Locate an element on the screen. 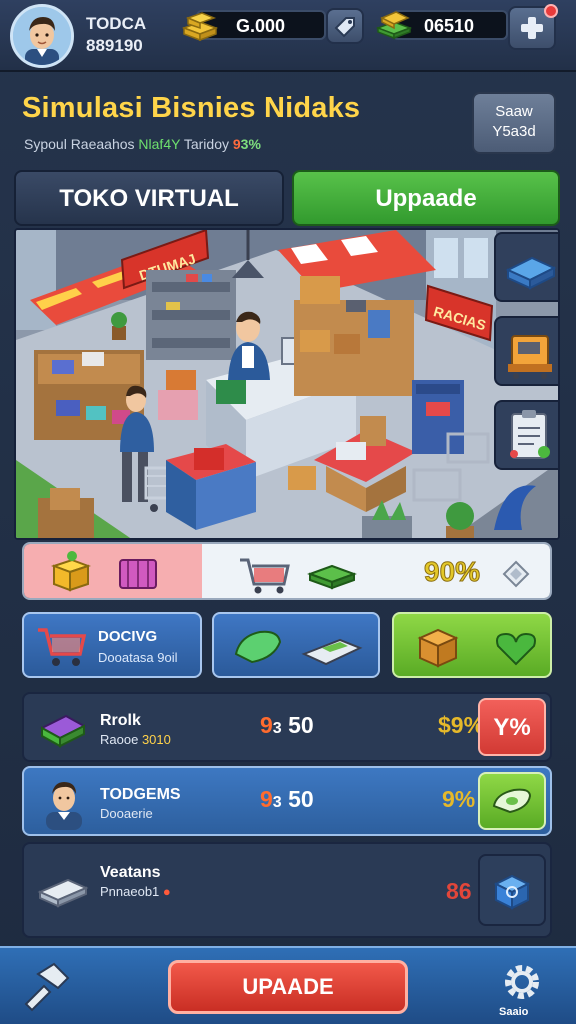  gear-icon is located at coordinates (522, 982).